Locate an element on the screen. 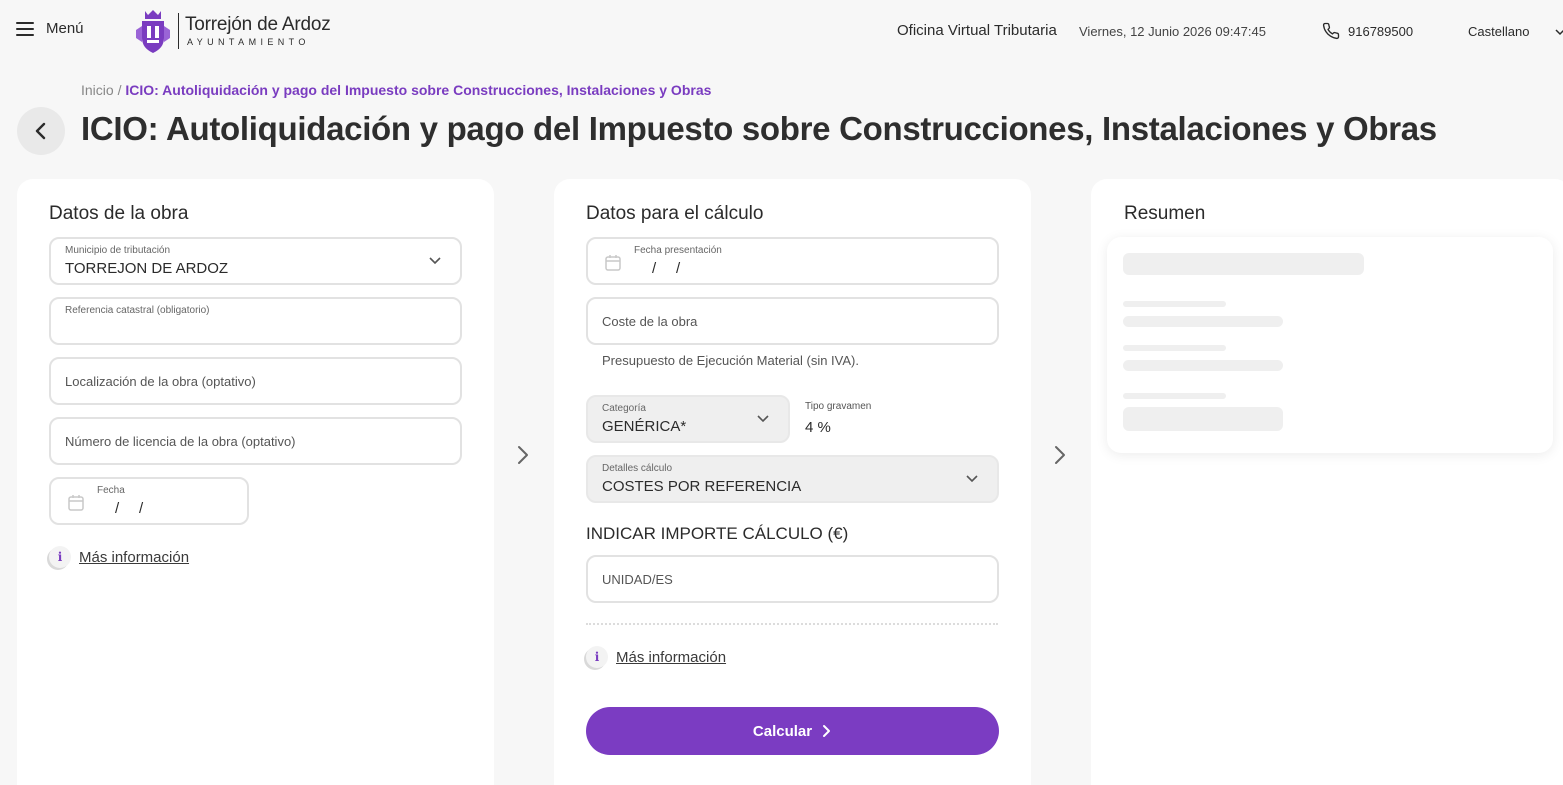  phone-link: 916789500 is located at coordinates (1367, 31).